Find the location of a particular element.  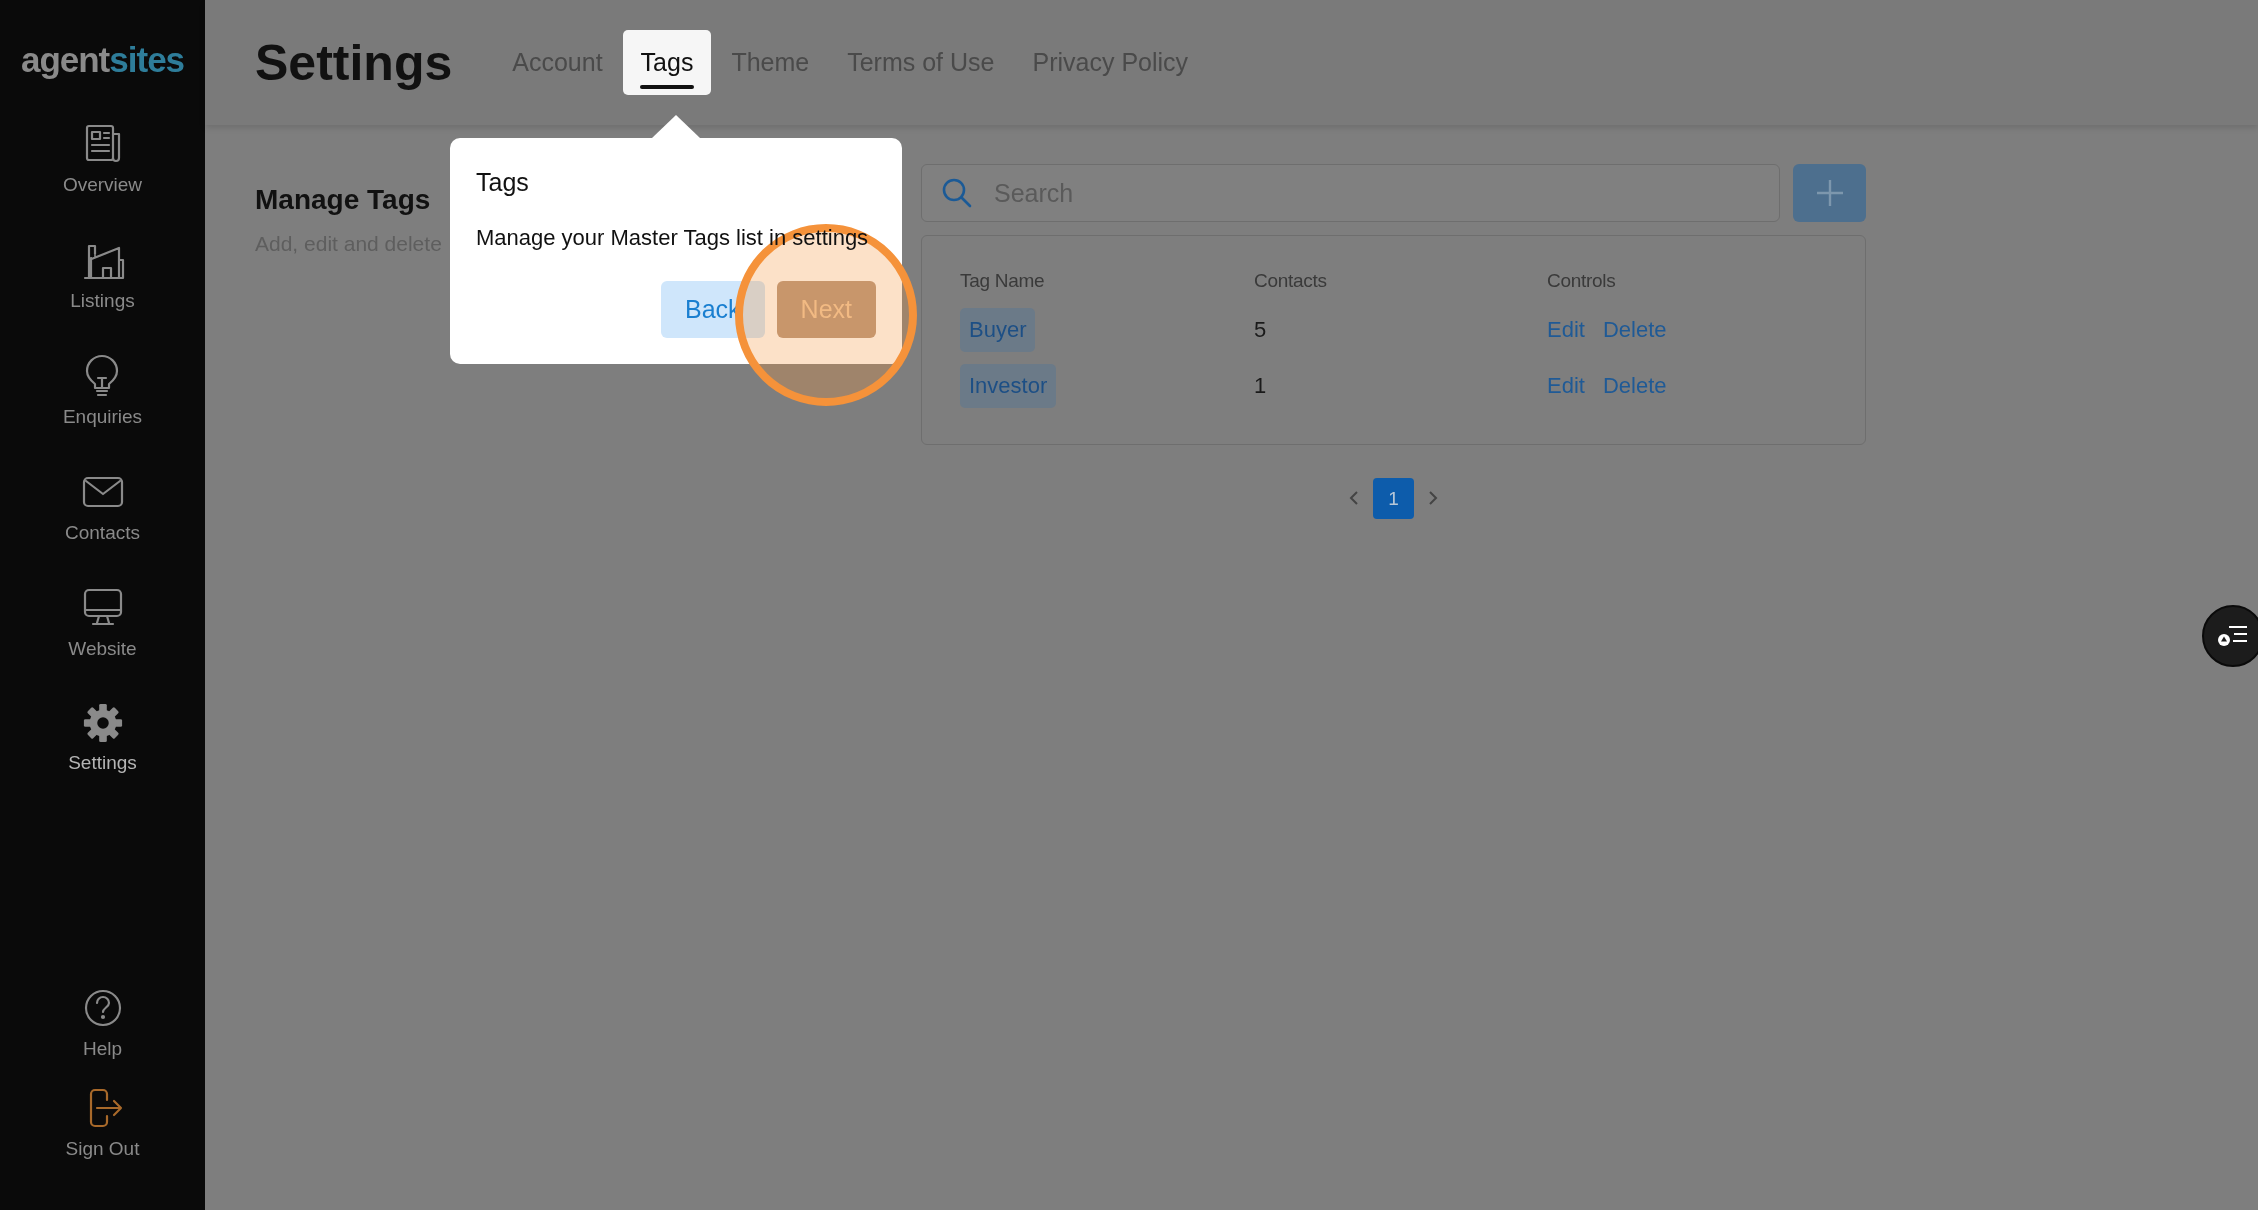

sidebar-item: Overview is located at coordinates (102, 159).